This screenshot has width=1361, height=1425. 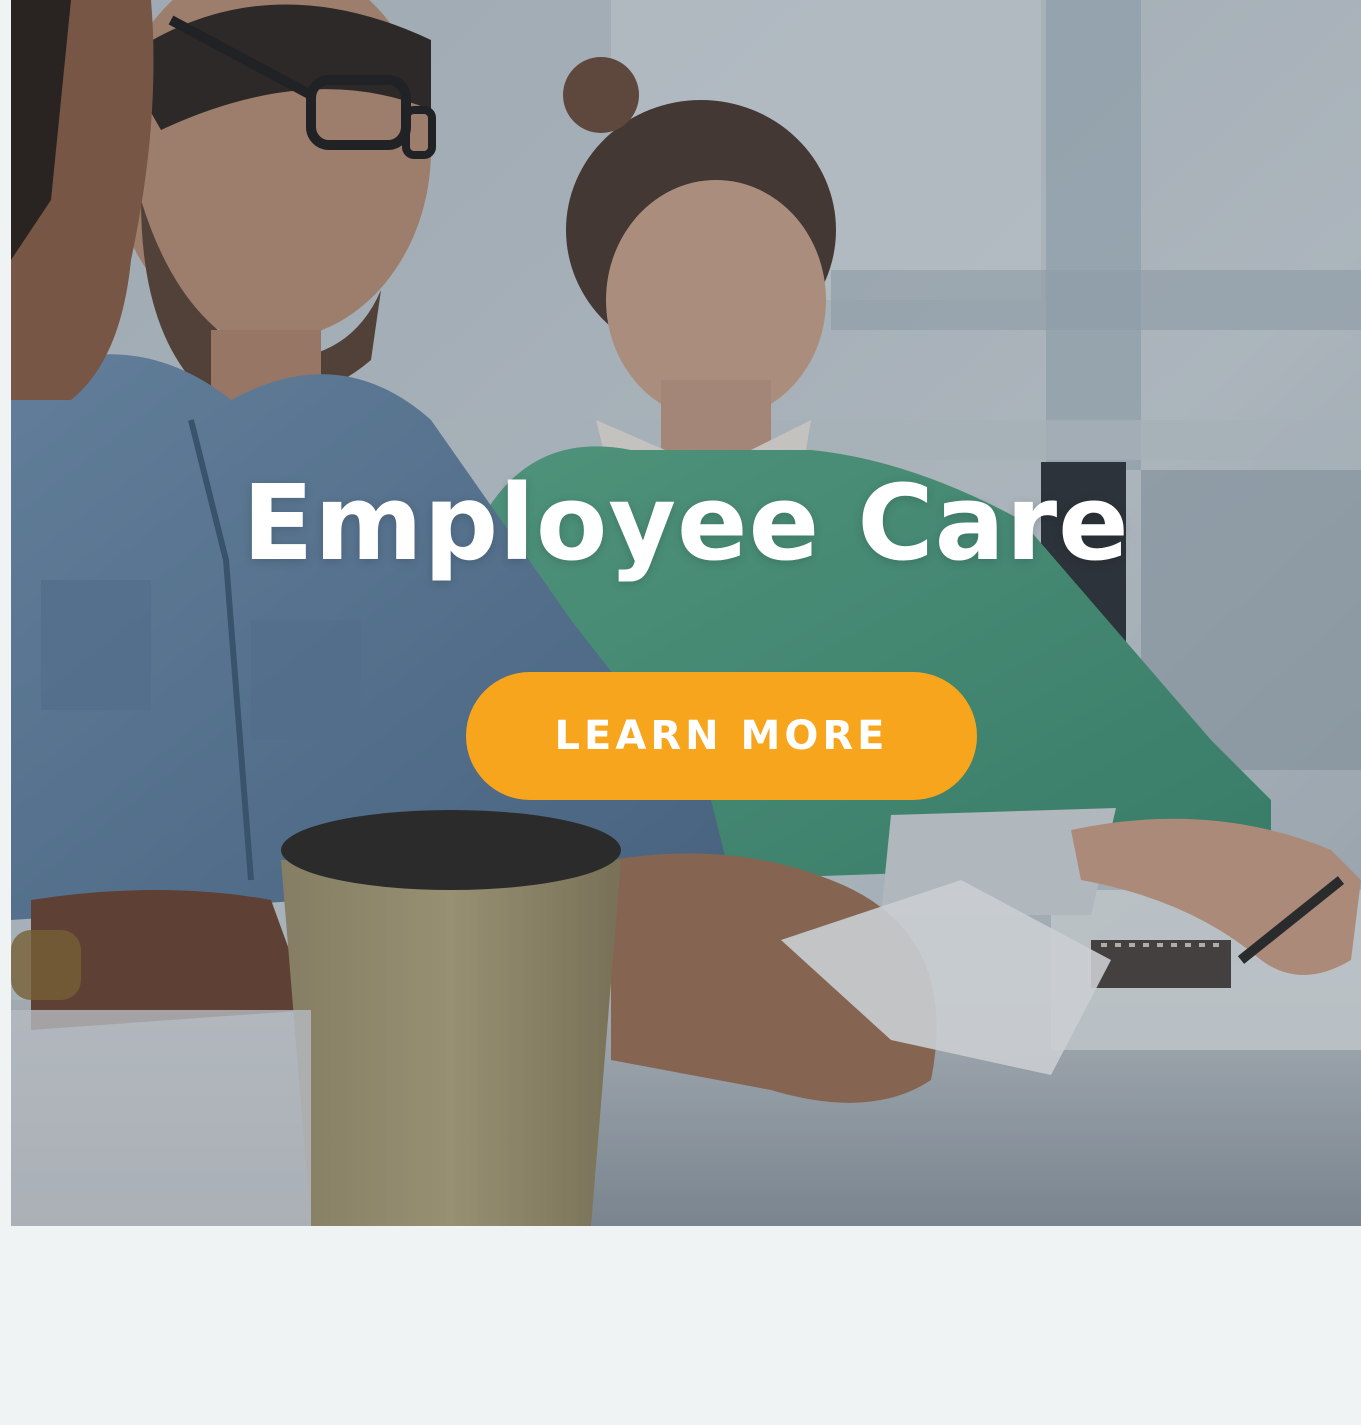 I want to click on footer-spacer, so click(x=680, y=1325).